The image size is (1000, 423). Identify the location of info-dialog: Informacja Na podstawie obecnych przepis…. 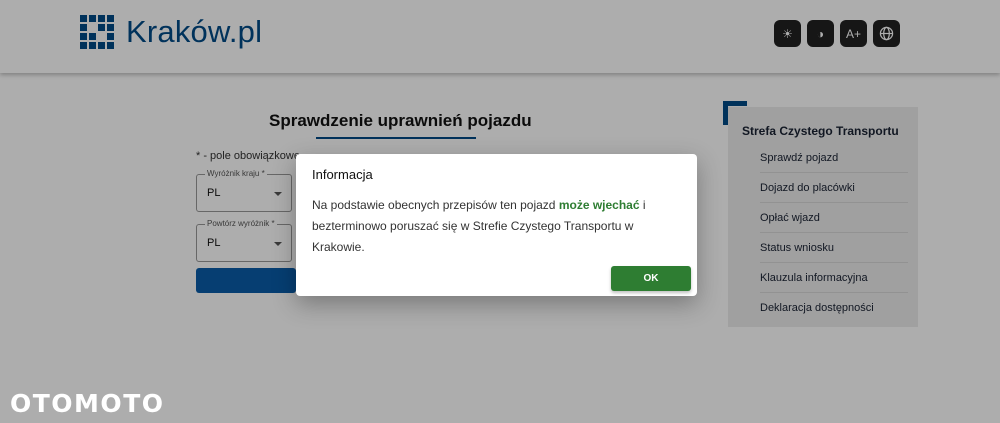
(496, 225).